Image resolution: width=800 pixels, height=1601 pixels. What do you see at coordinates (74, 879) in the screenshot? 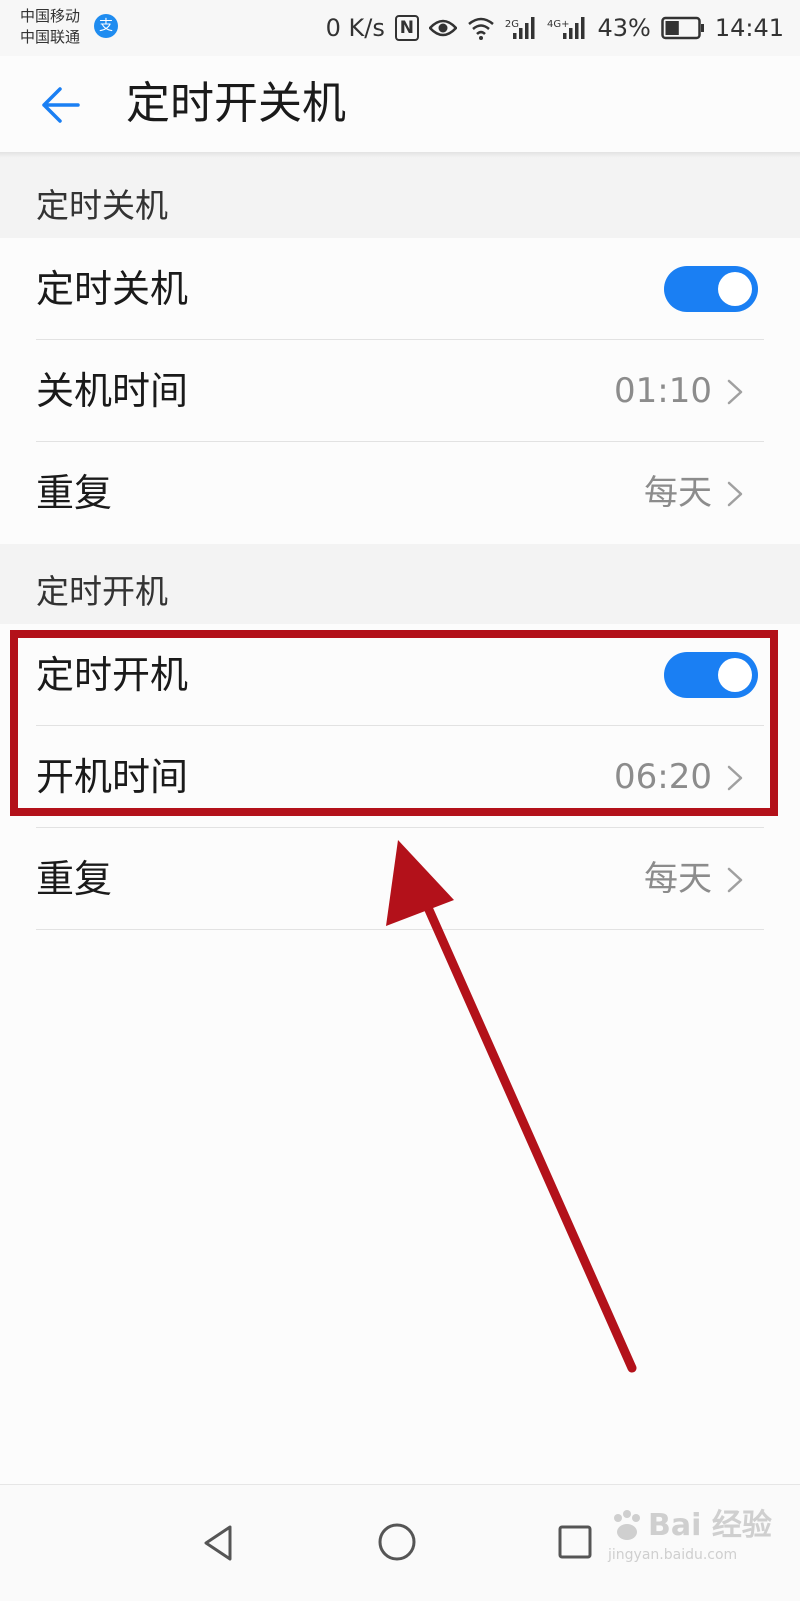
I see `startup-repeat-label: 重复` at bounding box center [74, 879].